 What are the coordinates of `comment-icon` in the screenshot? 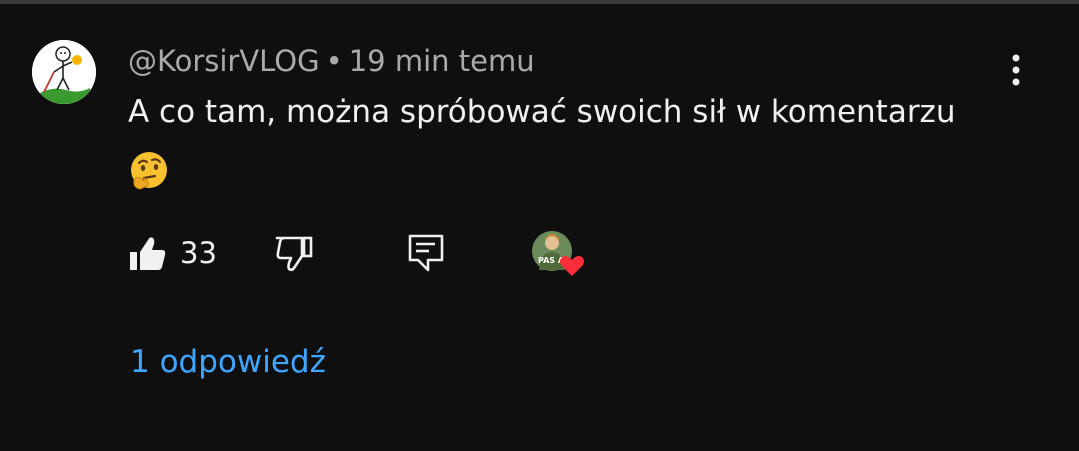 It's located at (426, 253).